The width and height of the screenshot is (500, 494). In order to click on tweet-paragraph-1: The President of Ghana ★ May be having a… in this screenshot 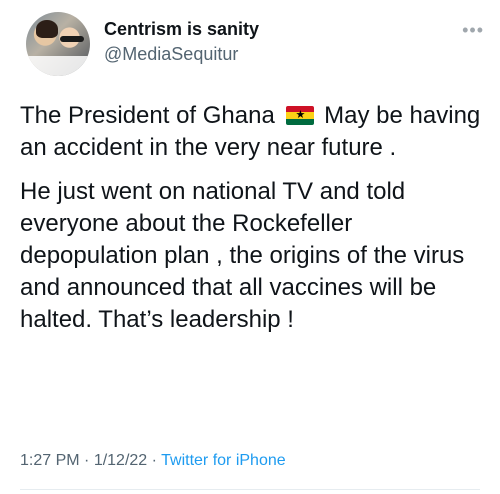, I will do `click(251, 132)`.